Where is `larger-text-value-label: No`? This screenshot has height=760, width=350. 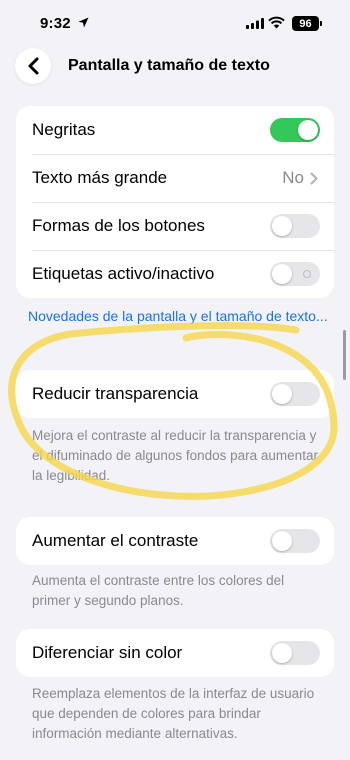 larger-text-value-label: No is located at coordinates (293, 177).